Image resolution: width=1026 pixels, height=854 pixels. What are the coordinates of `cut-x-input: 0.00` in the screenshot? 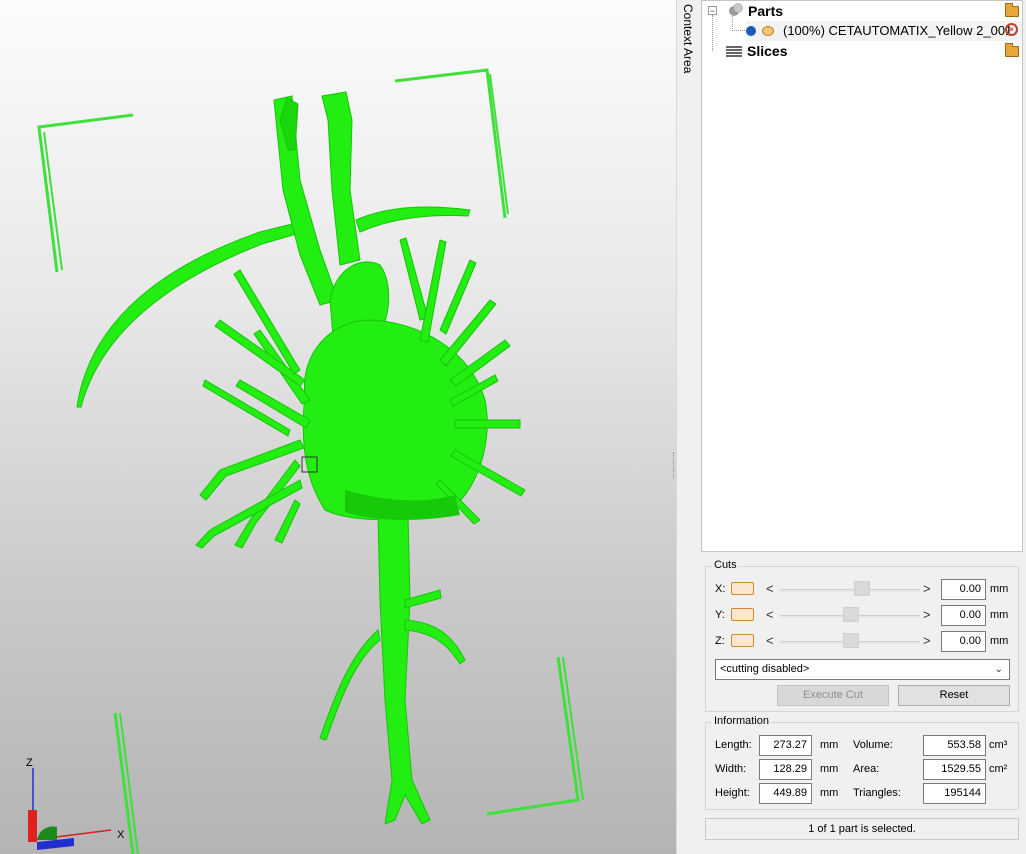 It's located at (963, 589).